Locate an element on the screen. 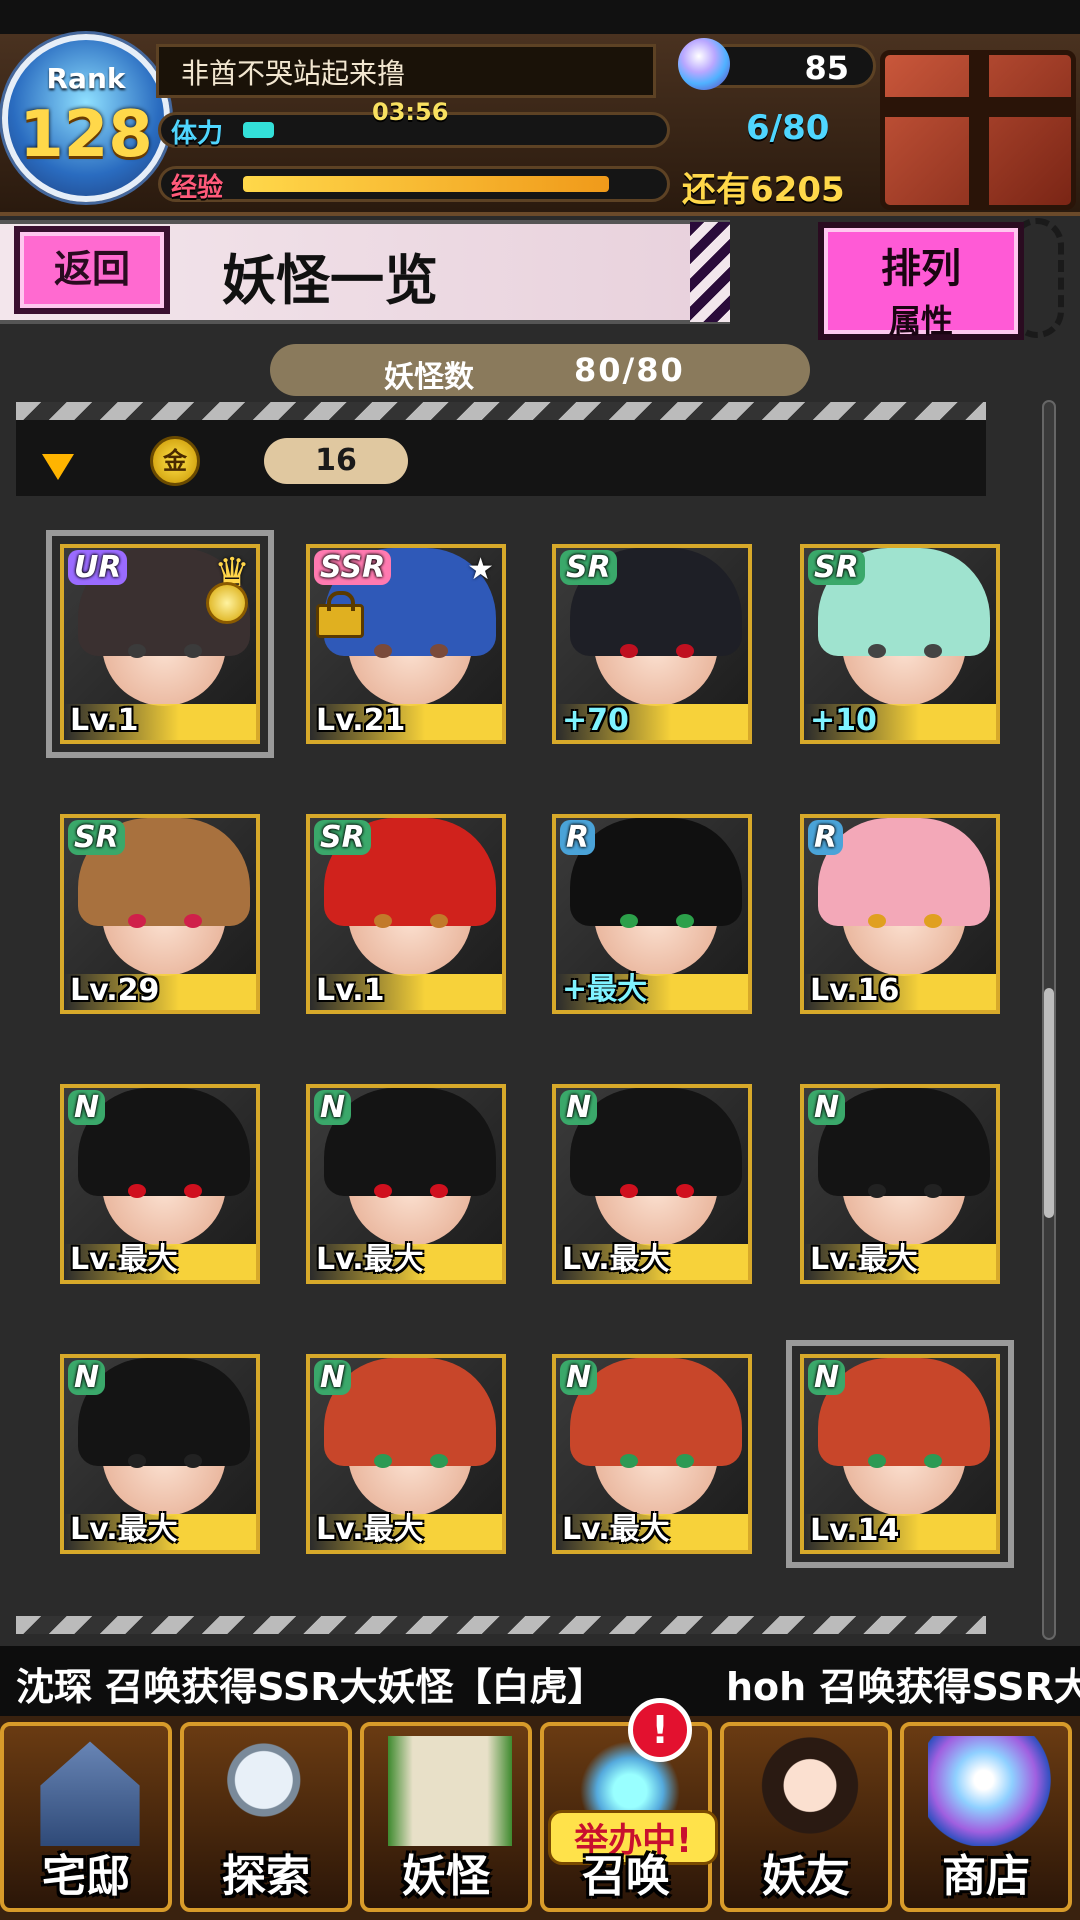  nav-item-5: 妖友 is located at coordinates (806, 1817).